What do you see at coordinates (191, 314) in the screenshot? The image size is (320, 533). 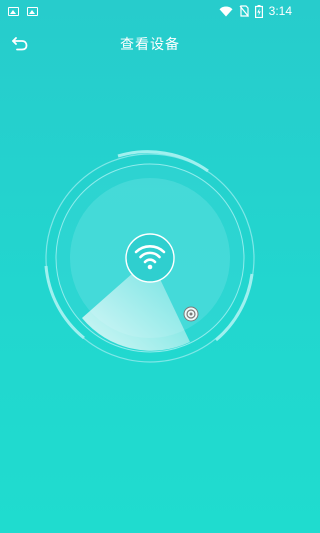 I see `device-marker-icon` at bounding box center [191, 314].